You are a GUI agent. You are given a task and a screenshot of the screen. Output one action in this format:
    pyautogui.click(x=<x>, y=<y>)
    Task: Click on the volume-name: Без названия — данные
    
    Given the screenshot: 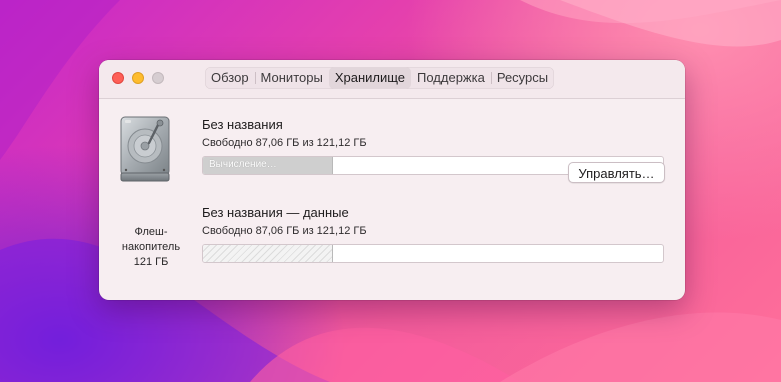 What is the action you would take?
    pyautogui.click(x=275, y=212)
    